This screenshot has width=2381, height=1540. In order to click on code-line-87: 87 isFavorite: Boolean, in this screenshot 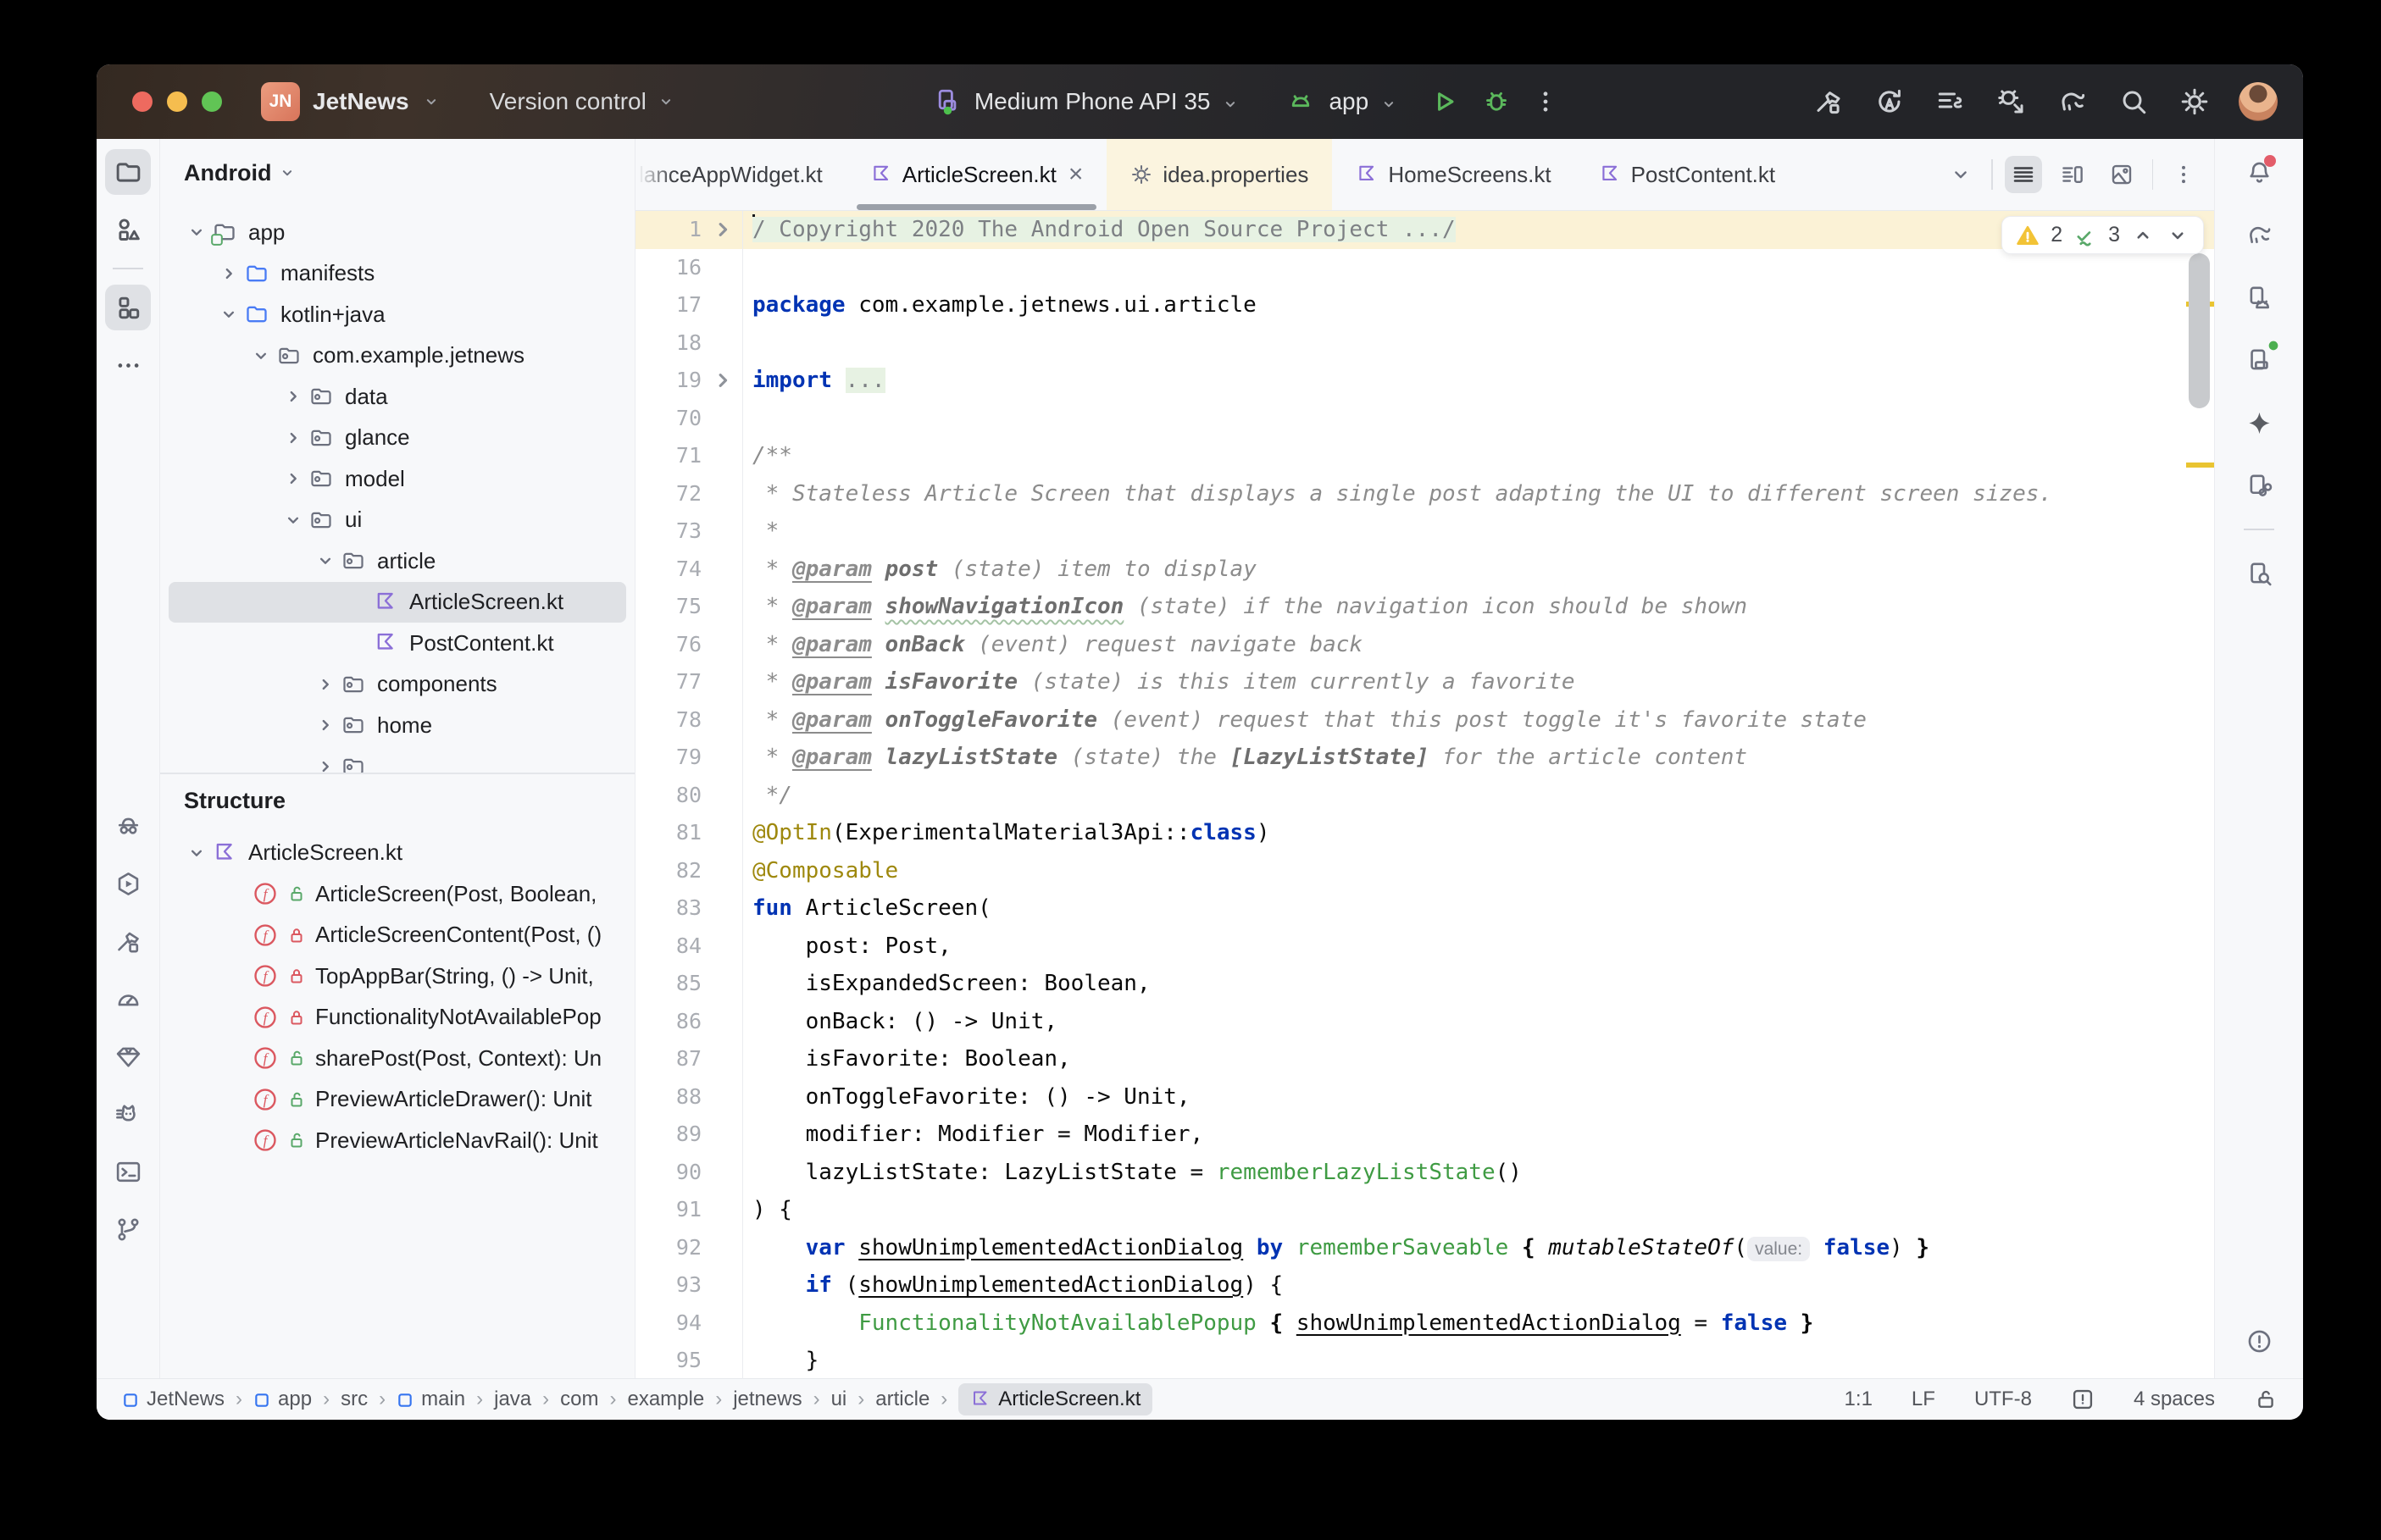, I will do `click(1424, 1059)`.